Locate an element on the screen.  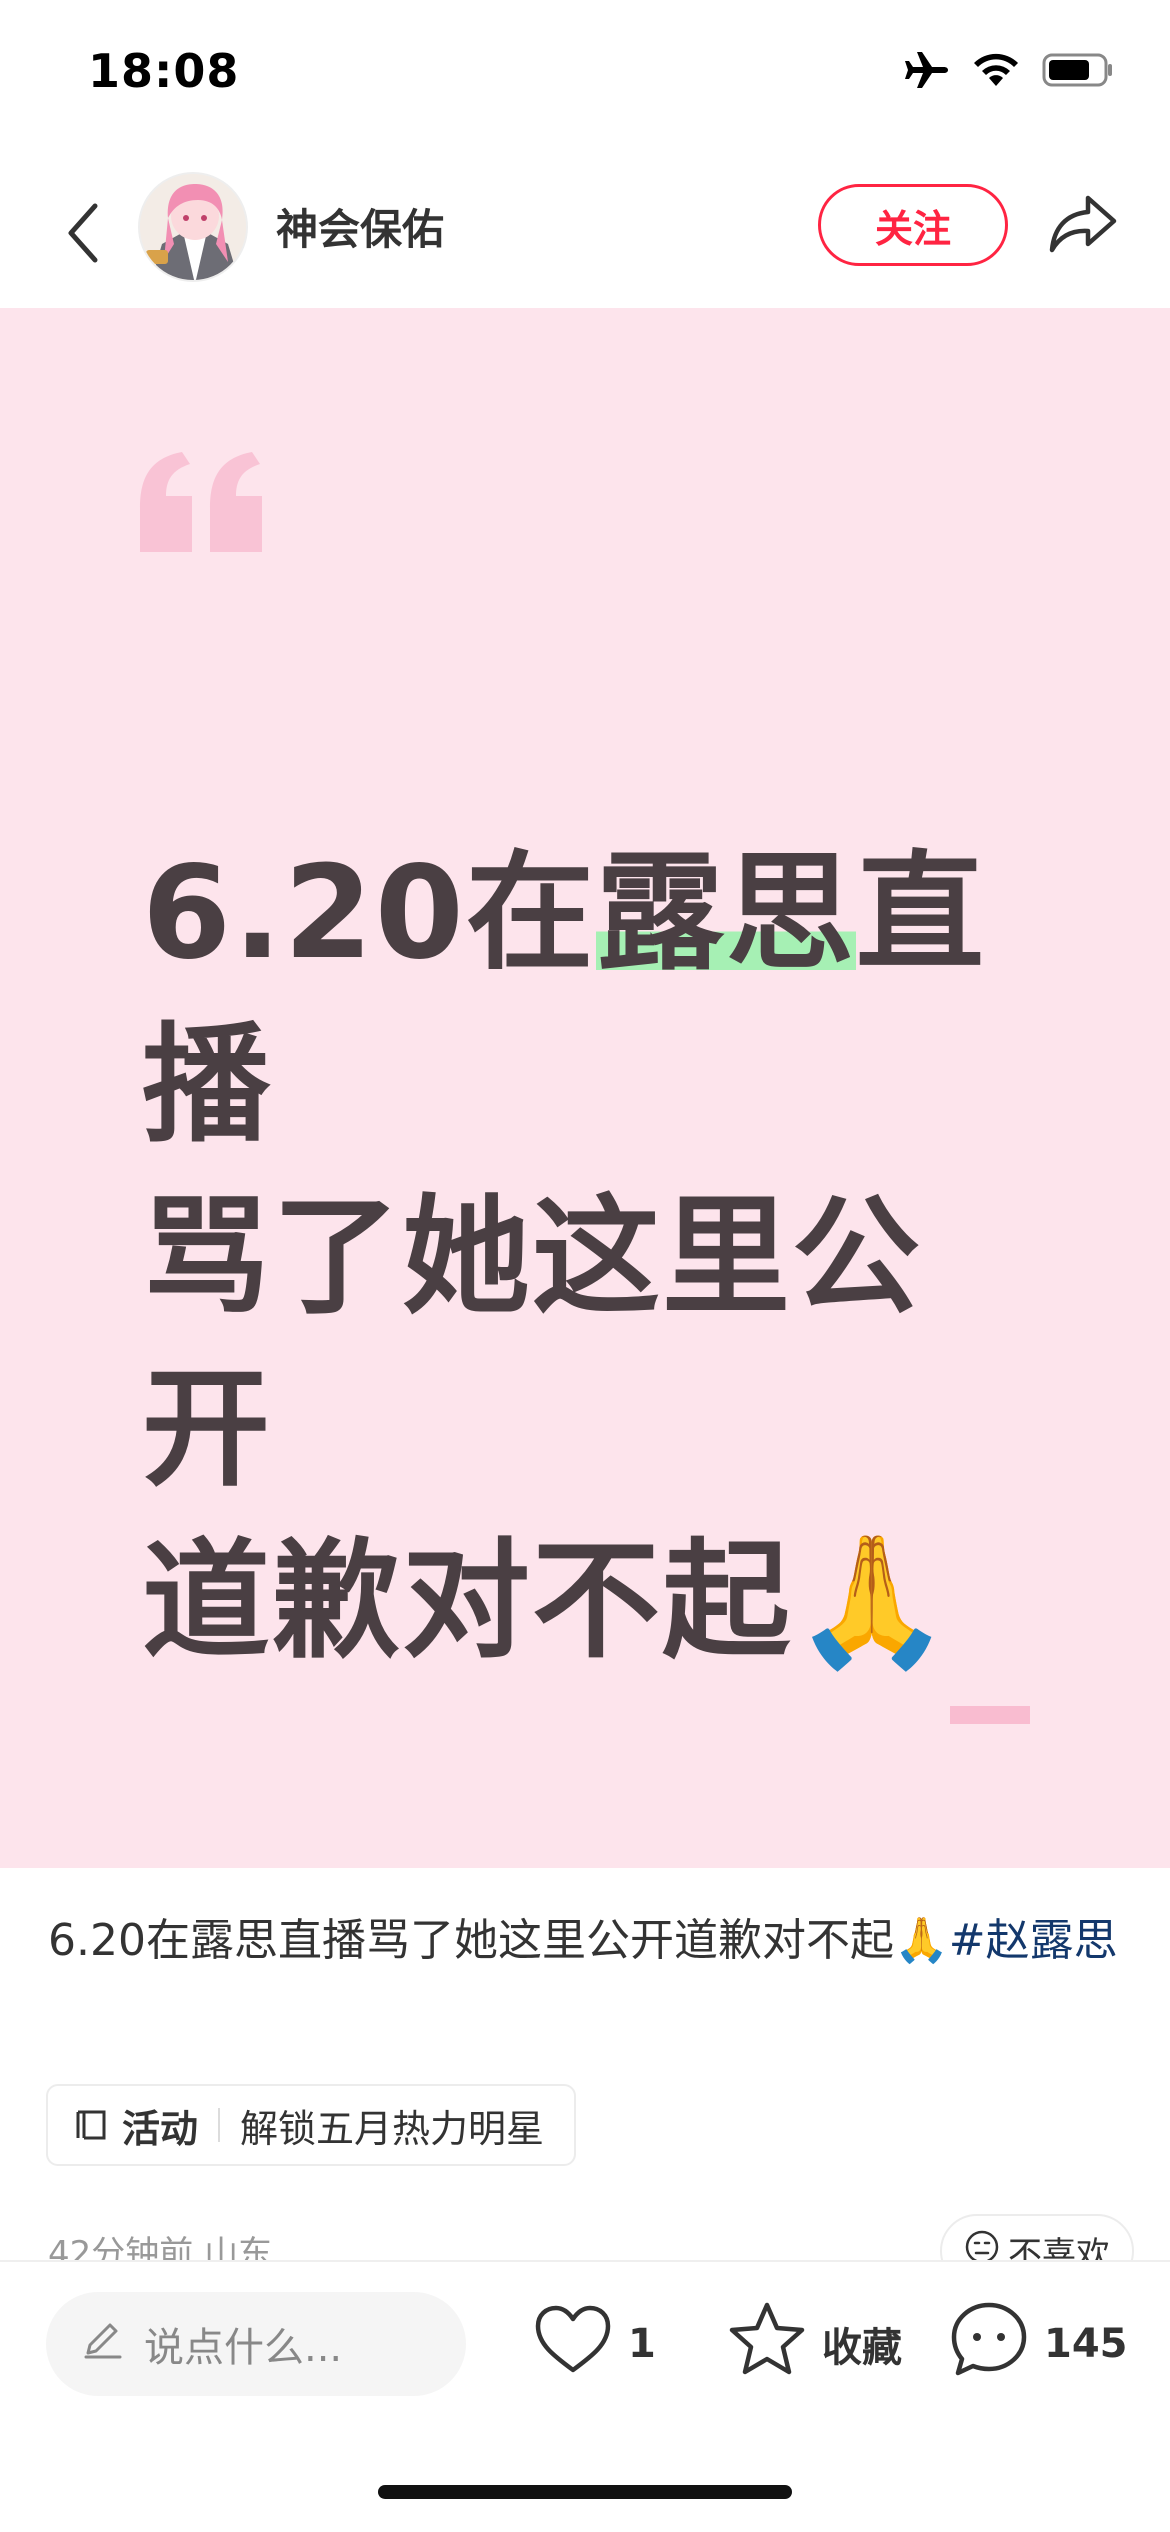
hashtag-link: #赵露思 is located at coordinates (1033, 1940).